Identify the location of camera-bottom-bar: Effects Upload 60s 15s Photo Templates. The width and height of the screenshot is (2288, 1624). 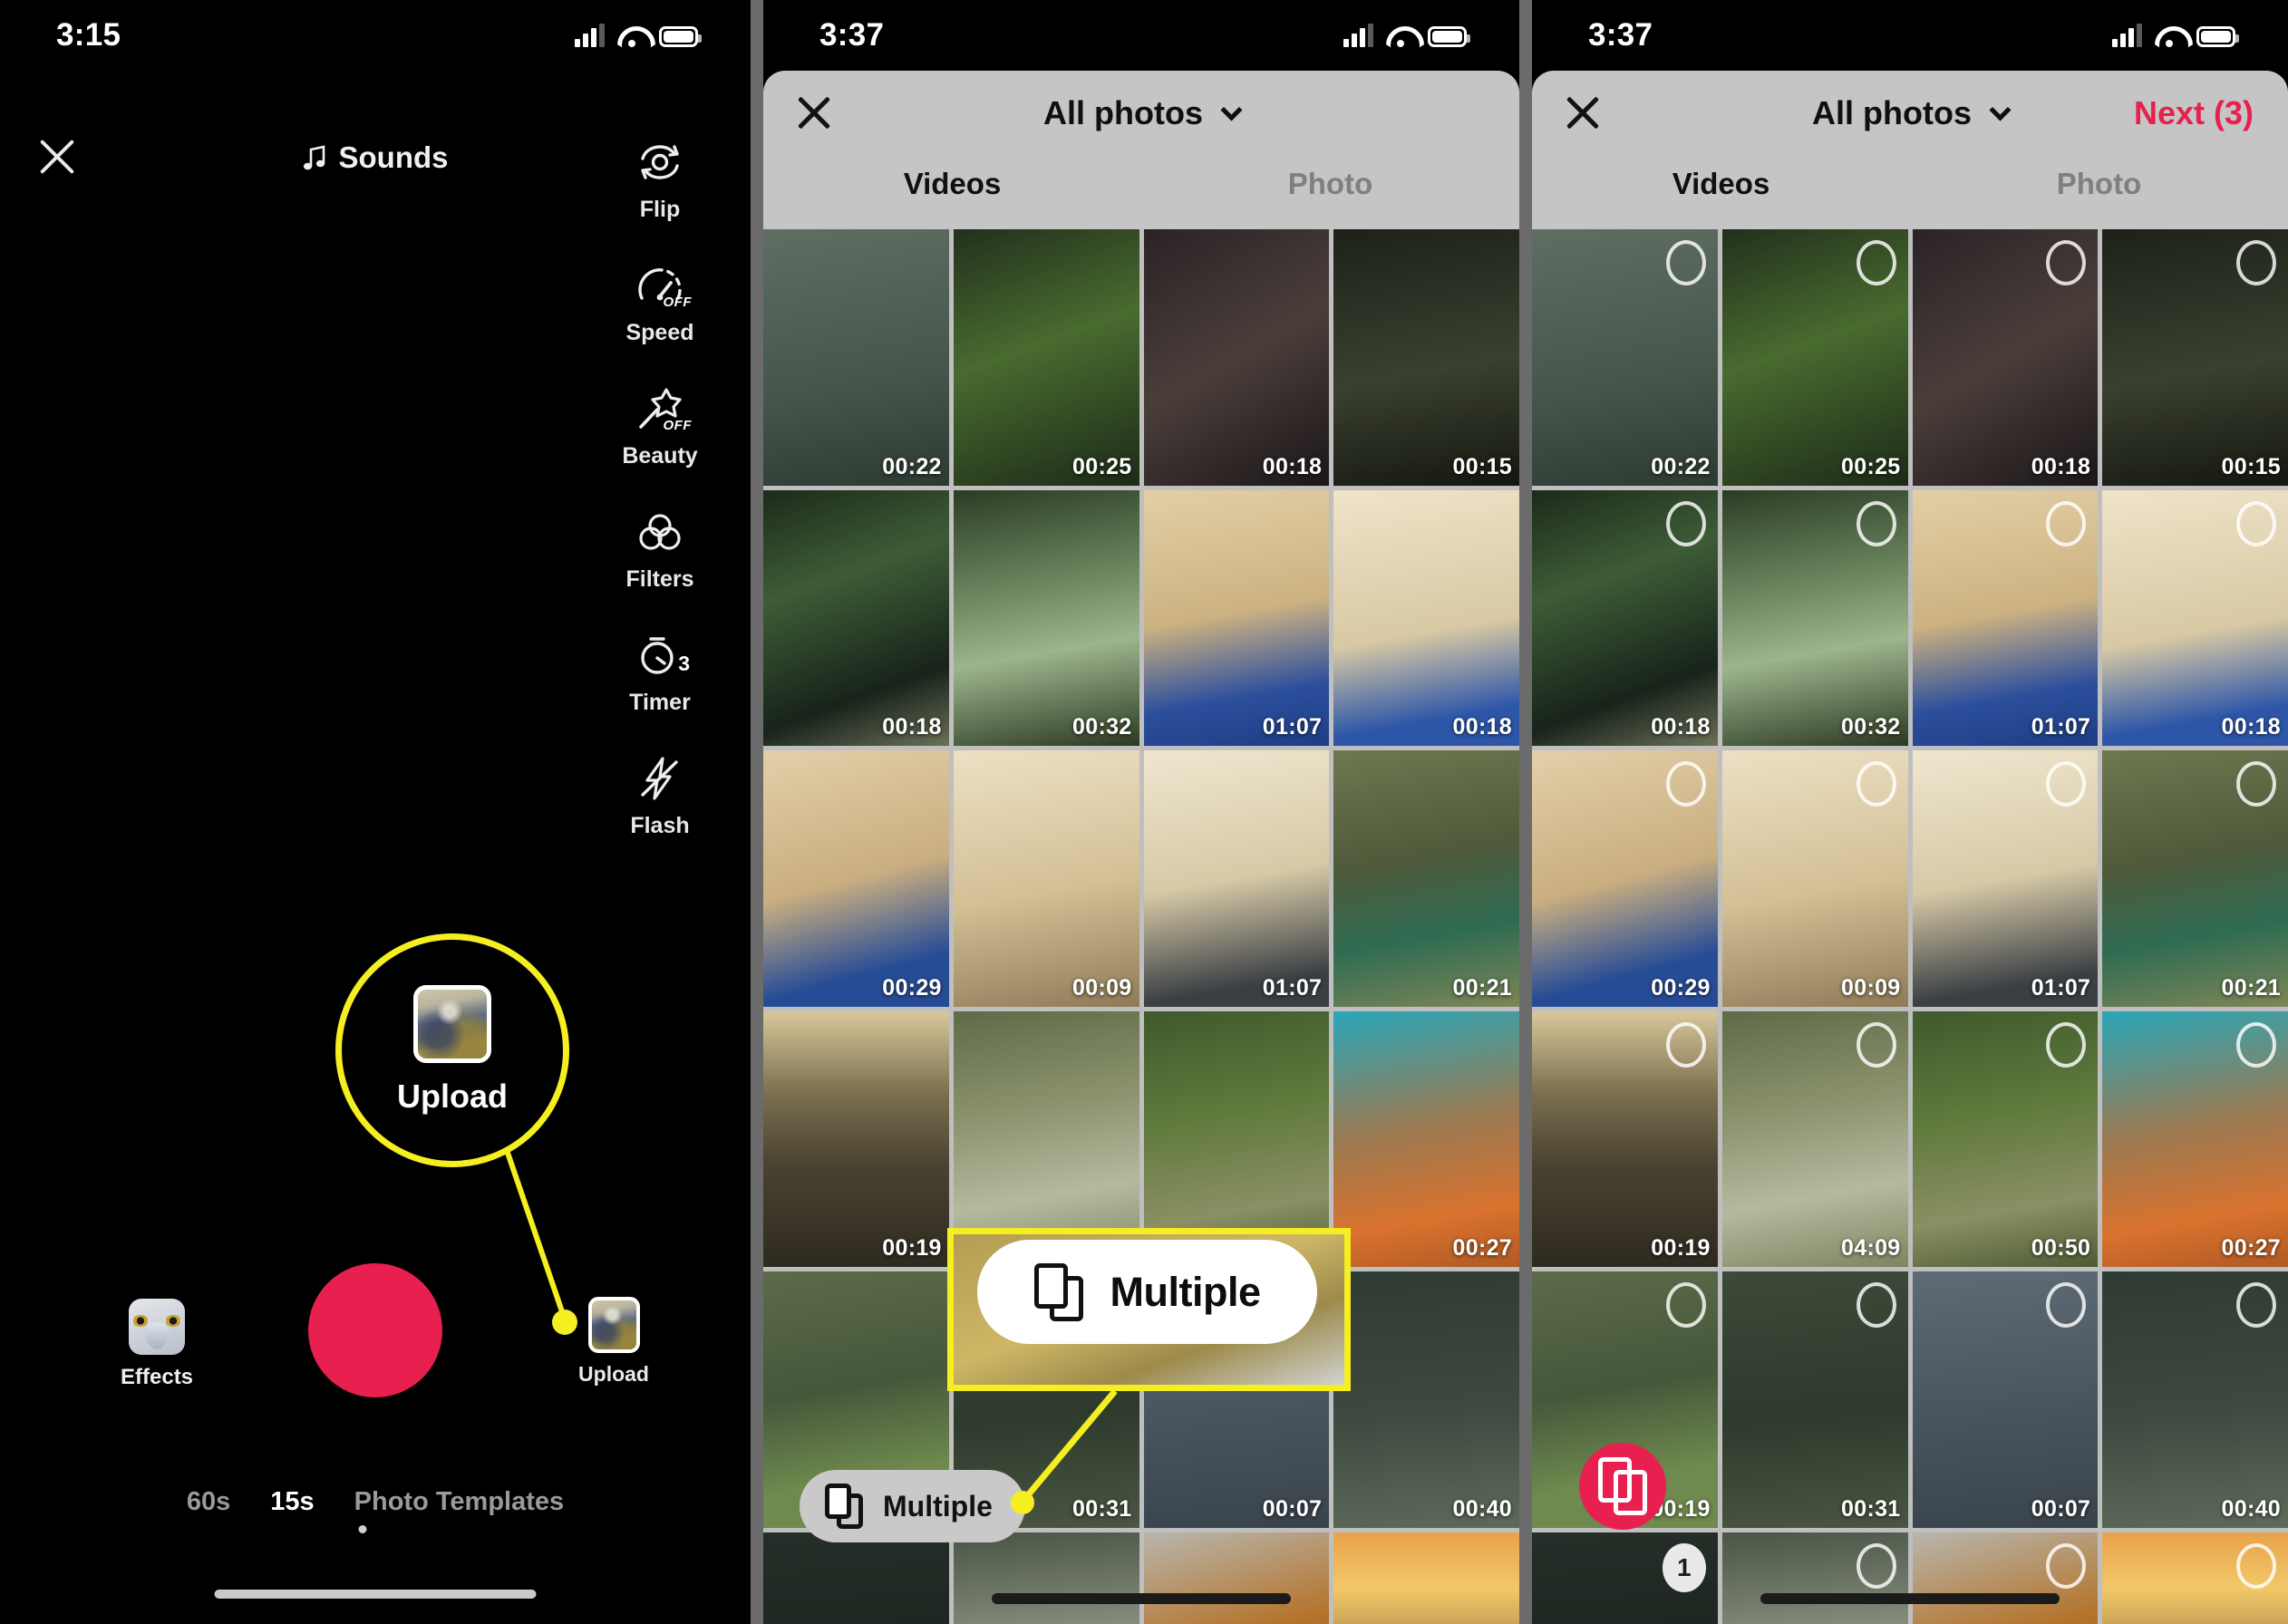
(375, 1429).